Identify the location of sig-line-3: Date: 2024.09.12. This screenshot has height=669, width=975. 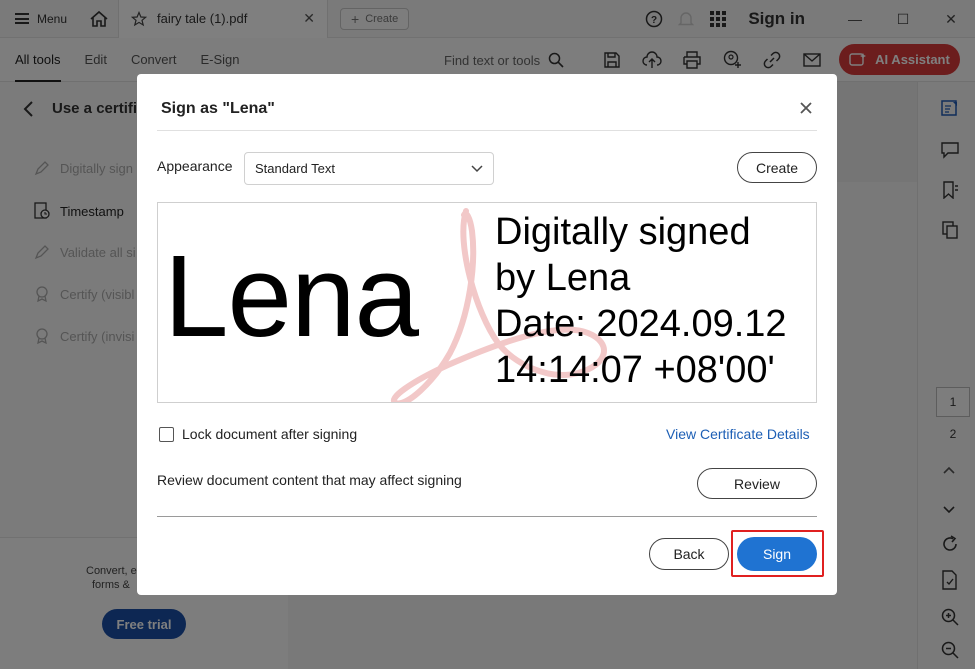
(641, 324).